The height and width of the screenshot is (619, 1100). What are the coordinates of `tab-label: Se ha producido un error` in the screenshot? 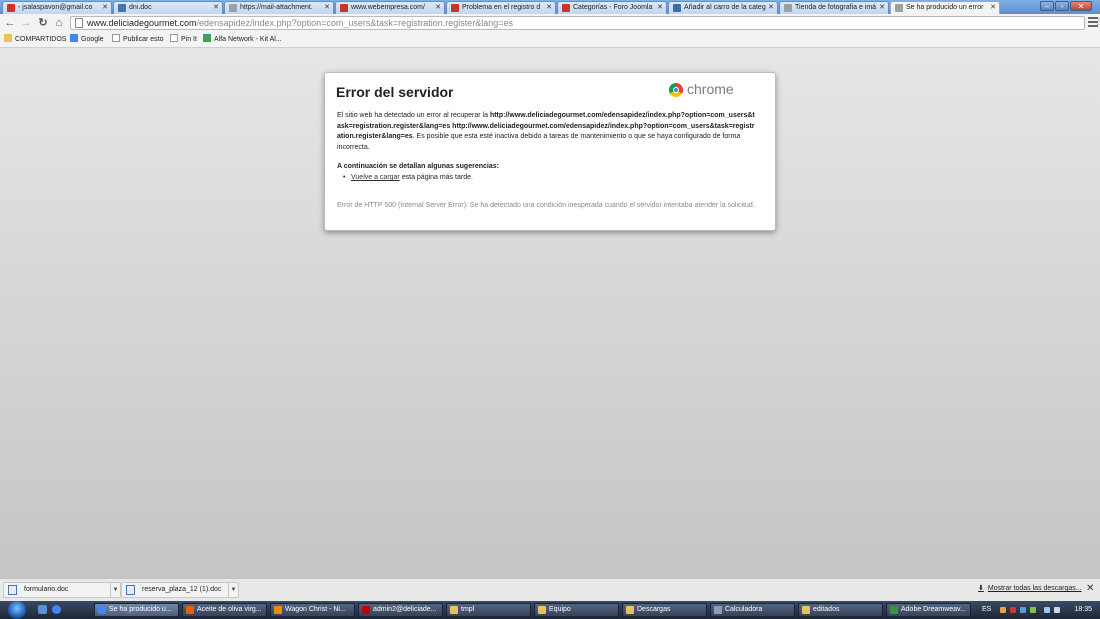 It's located at (945, 7).